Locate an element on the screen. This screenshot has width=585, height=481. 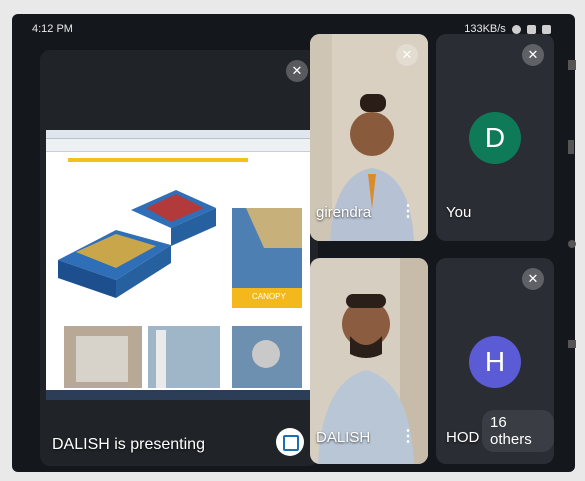
participant-tile-you: ✕ D You is located at coordinates (495, 137).